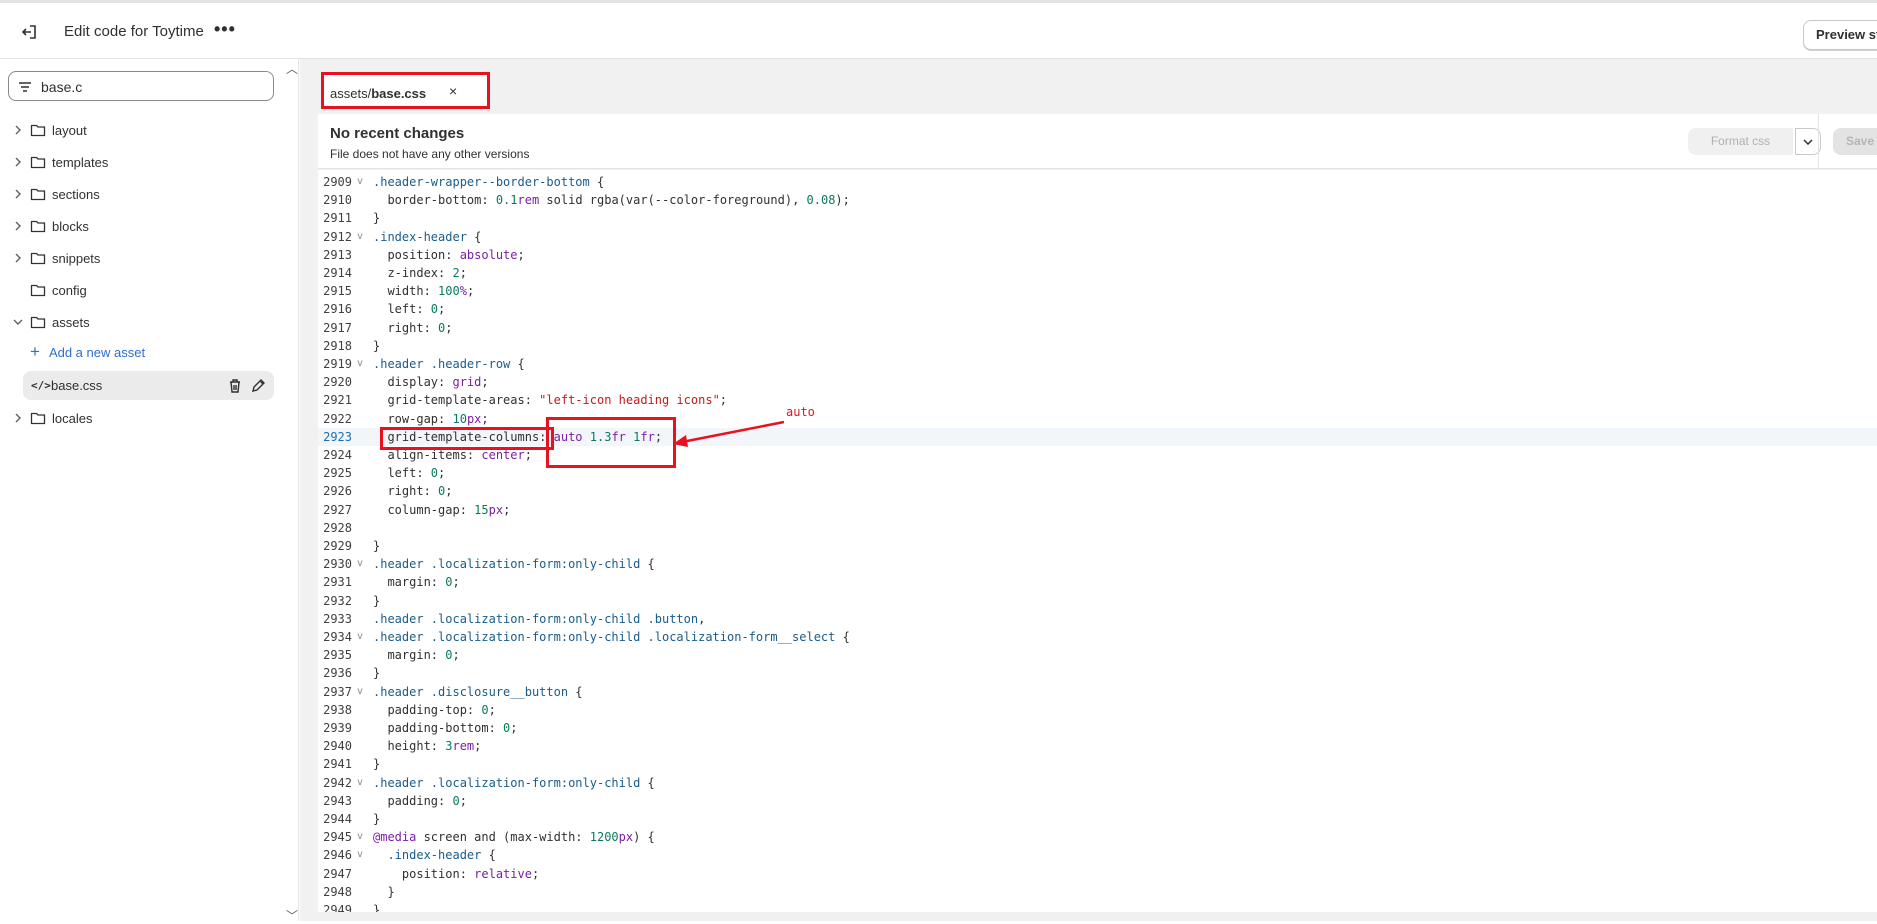 The height and width of the screenshot is (924, 1877). Describe the element at coordinates (140, 194) in the screenshot. I see `sidebar-item-sections: sections` at that location.